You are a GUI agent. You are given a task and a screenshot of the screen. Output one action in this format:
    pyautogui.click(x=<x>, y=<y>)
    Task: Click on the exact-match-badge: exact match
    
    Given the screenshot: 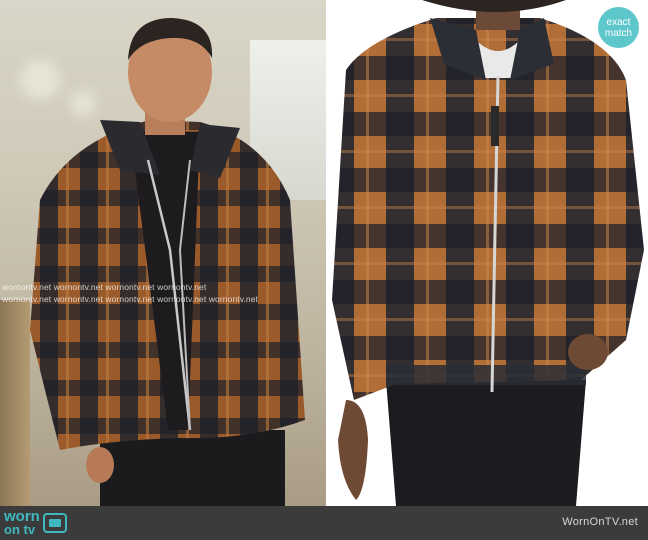 What is the action you would take?
    pyautogui.click(x=618, y=27)
    